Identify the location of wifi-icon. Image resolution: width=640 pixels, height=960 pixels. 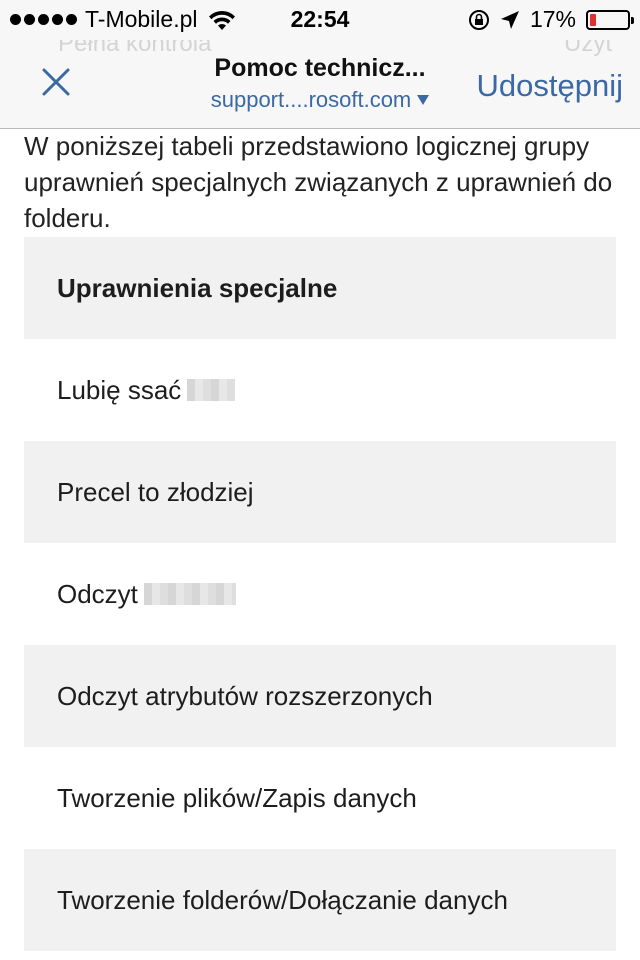
(222, 20).